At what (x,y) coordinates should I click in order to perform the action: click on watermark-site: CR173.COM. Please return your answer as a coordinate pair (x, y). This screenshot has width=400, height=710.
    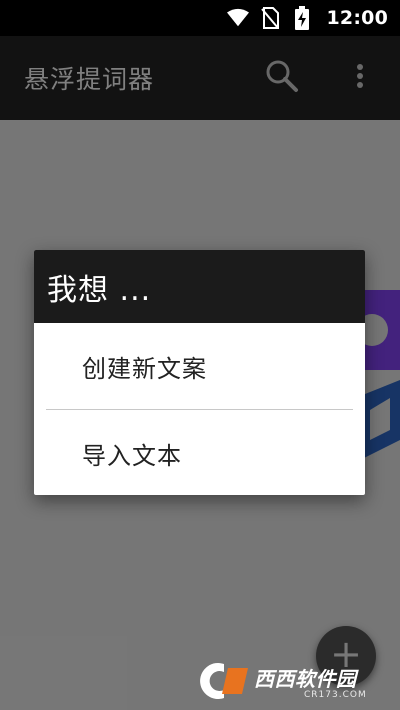
    Looking at the image, I should click on (335, 694).